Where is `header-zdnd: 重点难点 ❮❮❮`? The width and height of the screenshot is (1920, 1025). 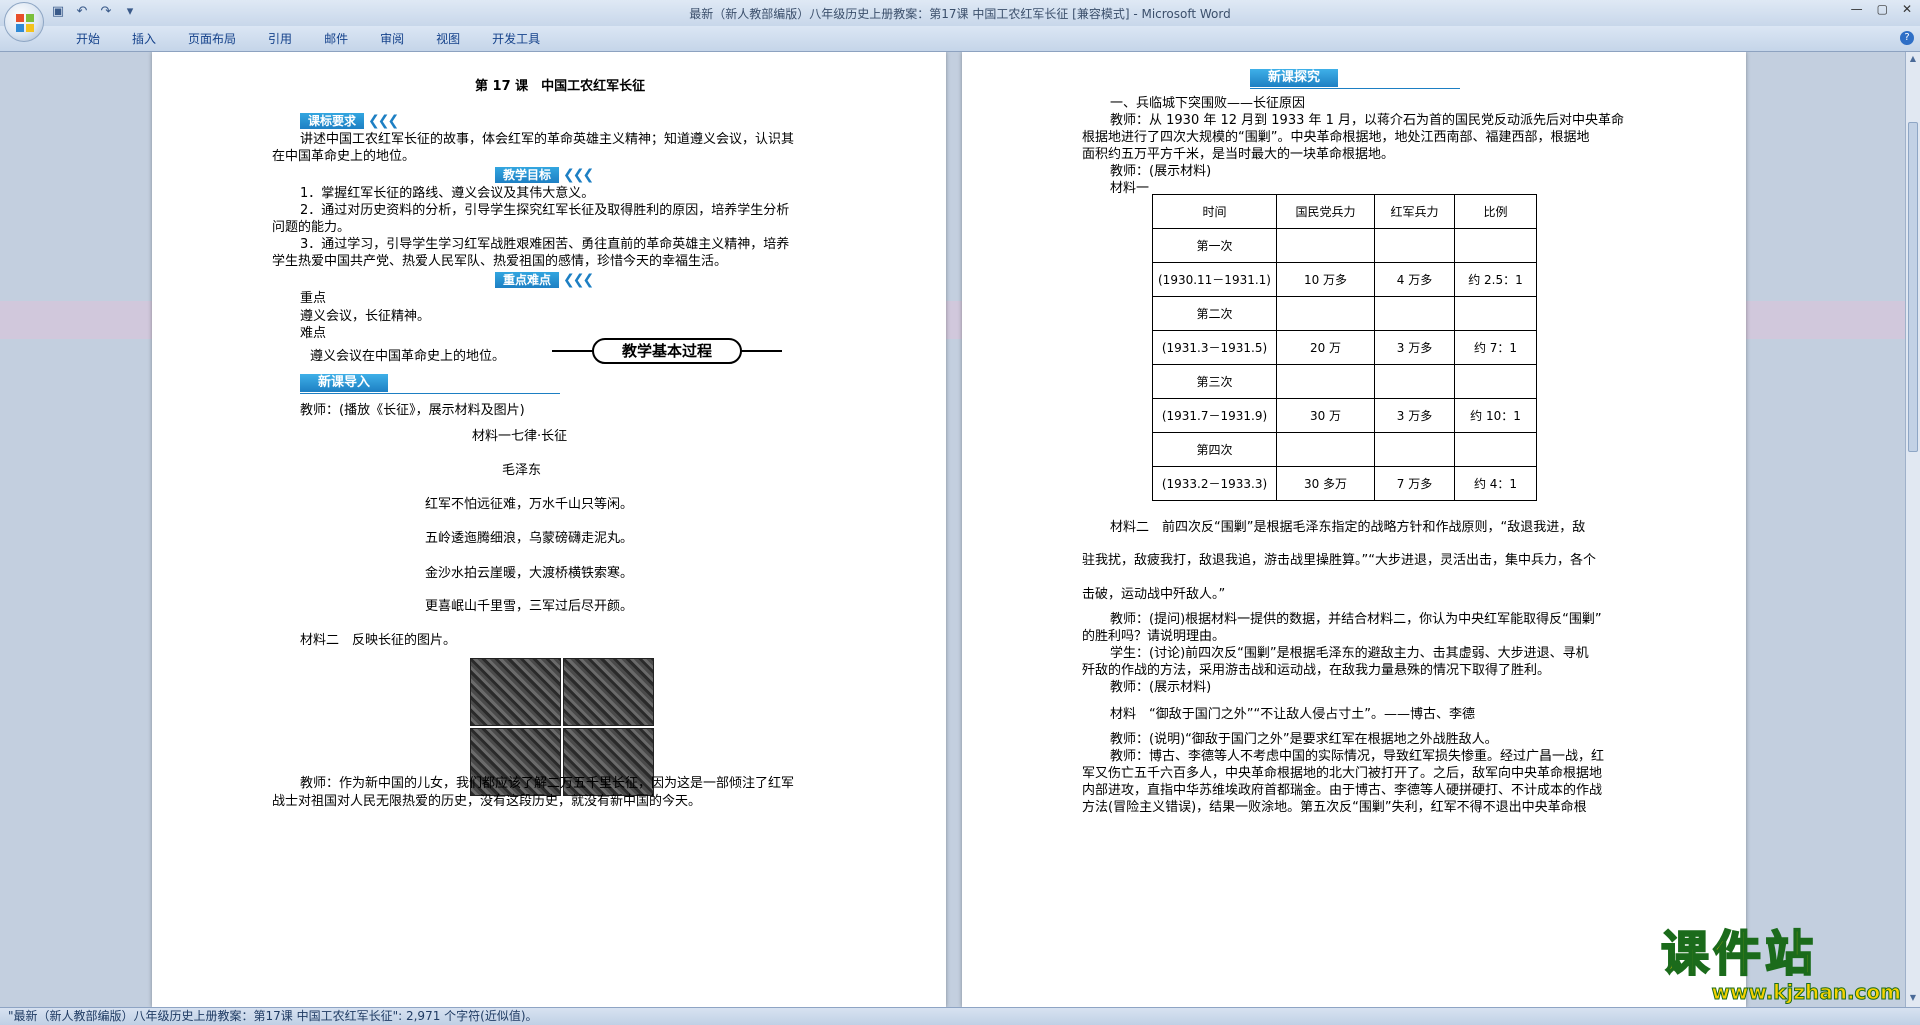
header-zdnd: 重点难点 ❮❮❮ is located at coordinates (544, 280).